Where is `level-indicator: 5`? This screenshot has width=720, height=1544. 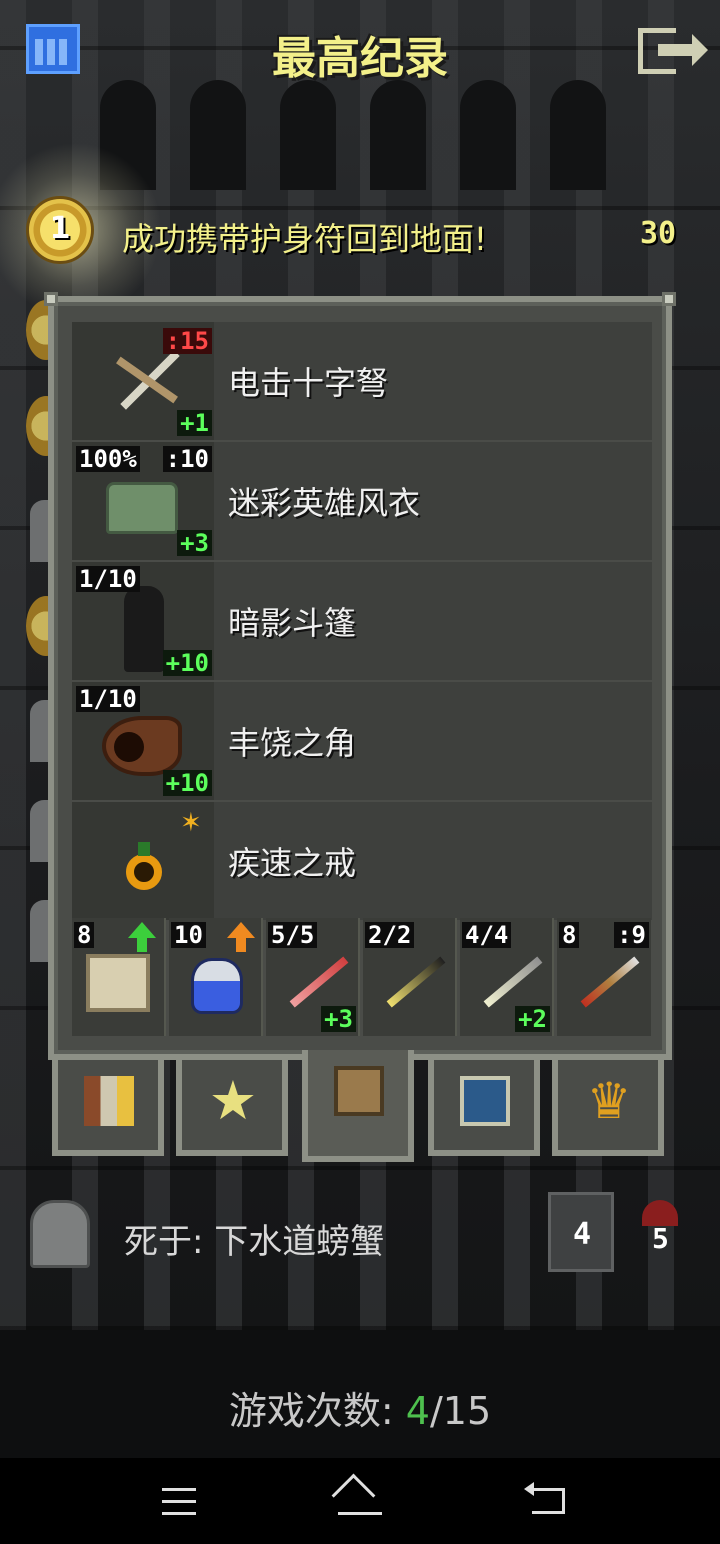 level-indicator: 5 is located at coordinates (660, 1235).